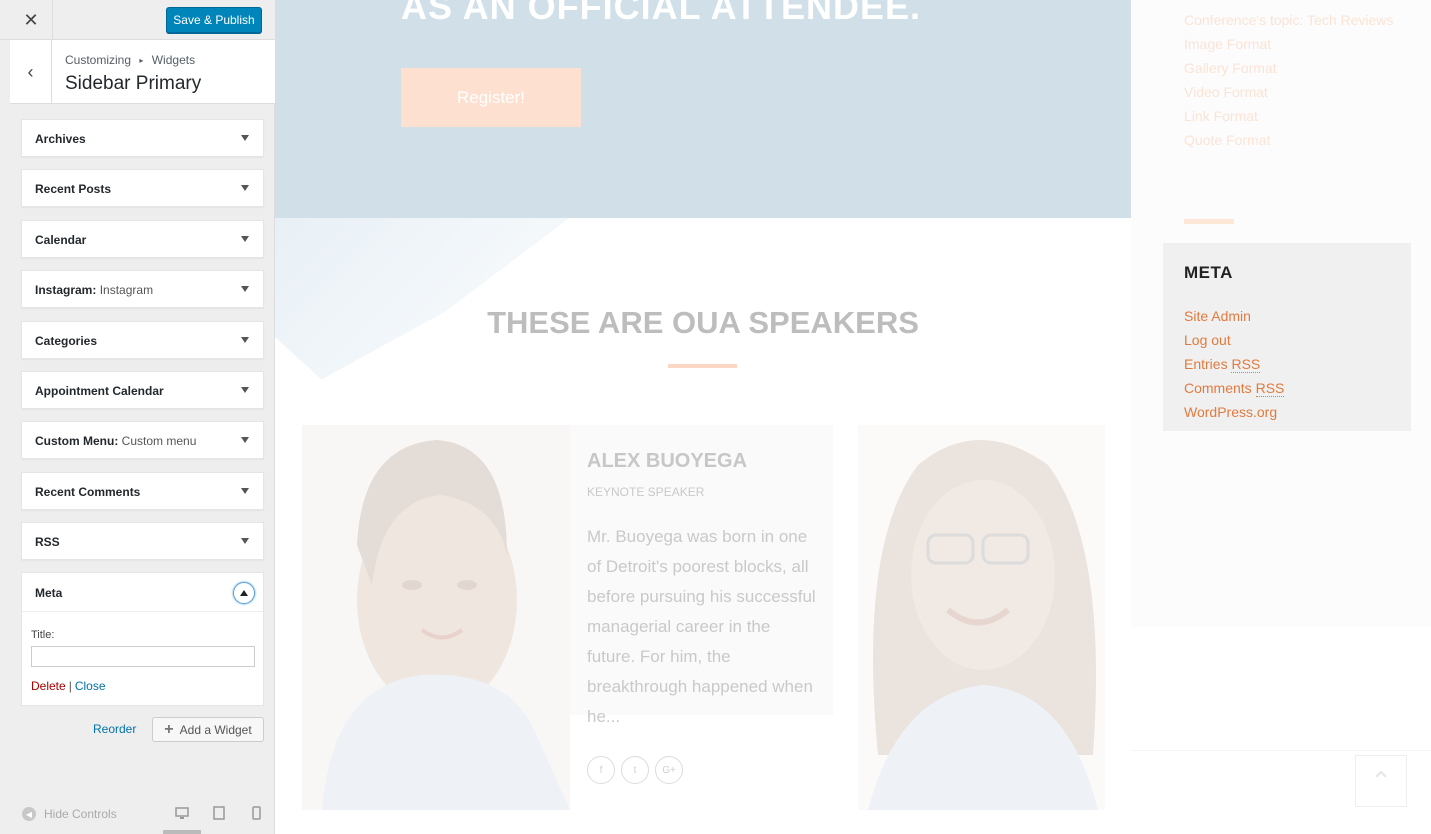 The width and height of the screenshot is (1431, 834). What do you see at coordinates (1234, 340) in the screenshot?
I see `log-out-link: Log out` at bounding box center [1234, 340].